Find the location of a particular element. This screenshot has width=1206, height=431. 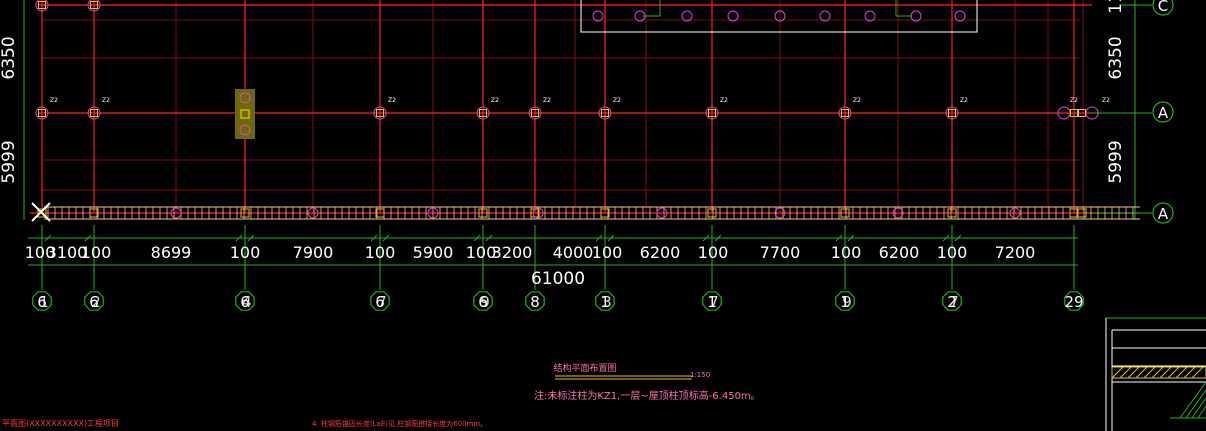

bubble-label-overlay: 4 is located at coordinates (247, 302).